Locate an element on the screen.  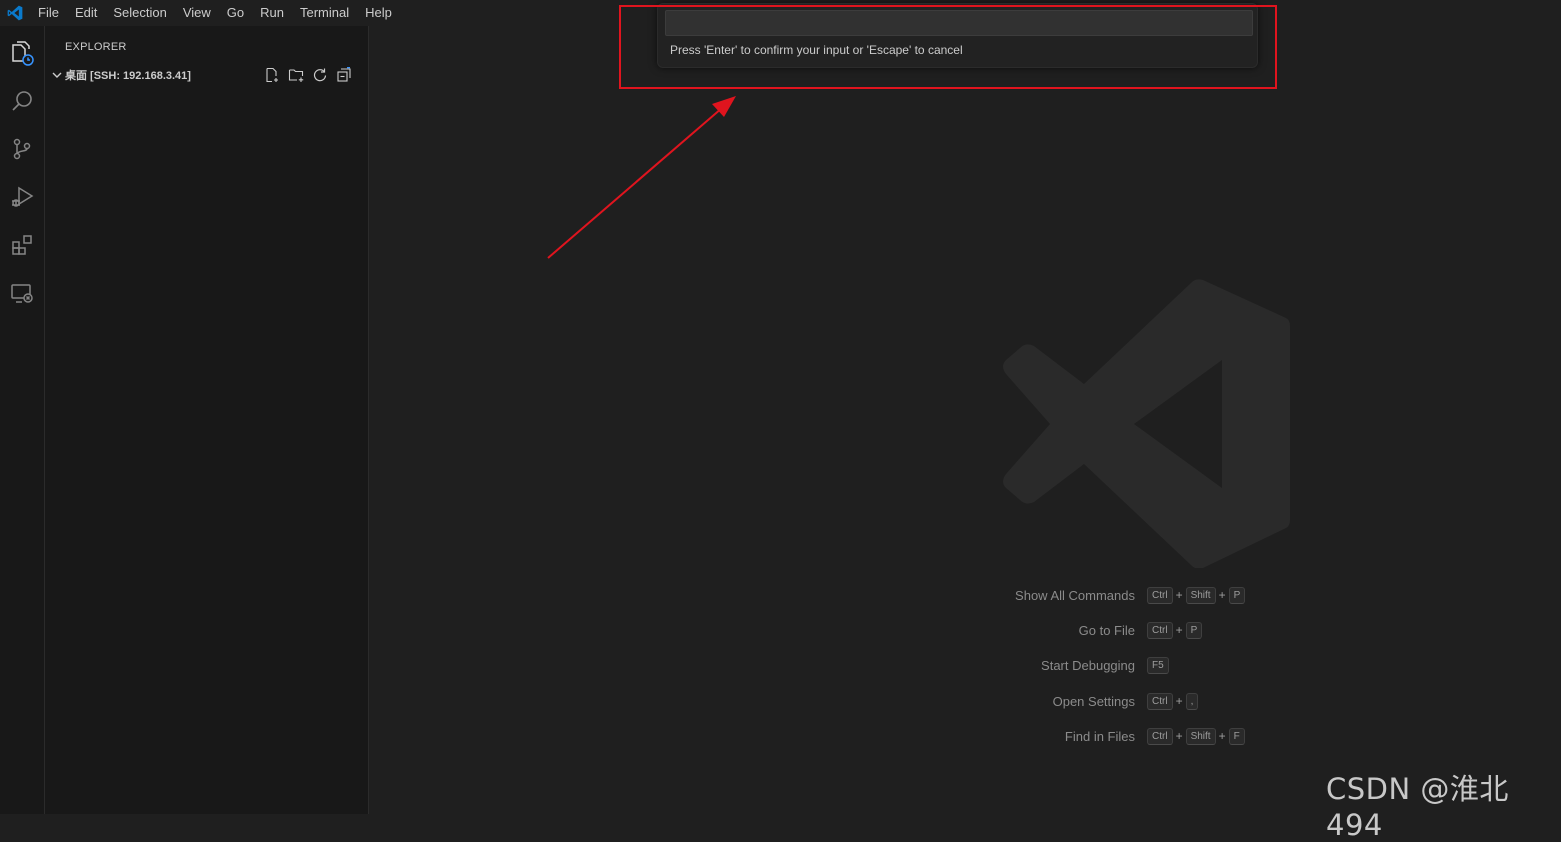
source-control-icon is located at coordinates (22, 149).